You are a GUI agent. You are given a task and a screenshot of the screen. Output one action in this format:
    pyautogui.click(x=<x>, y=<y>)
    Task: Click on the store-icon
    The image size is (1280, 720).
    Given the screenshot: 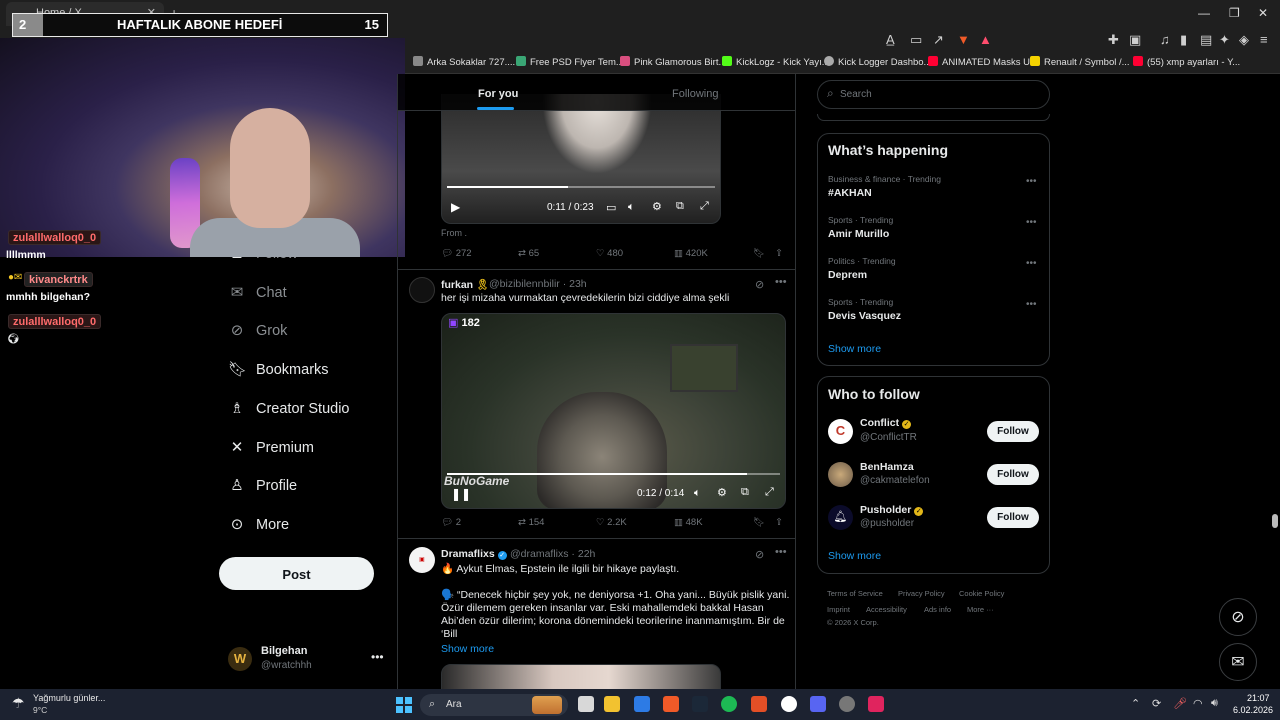 What is the action you would take?
    pyautogui.click(x=642, y=704)
    